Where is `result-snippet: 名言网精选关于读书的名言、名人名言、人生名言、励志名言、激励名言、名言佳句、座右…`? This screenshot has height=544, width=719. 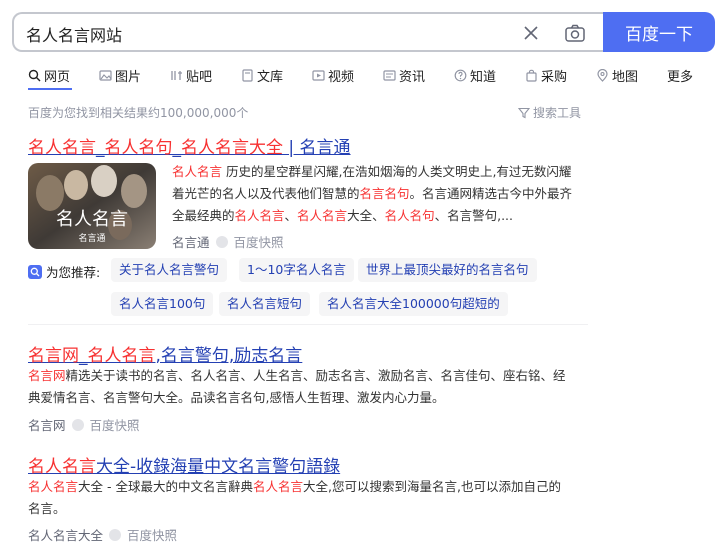
result-snippet: 名言网精选关于读书的名言、名人名言、人生名言、励志名言、激励名言、名言佳句、座右… is located at coordinates (313, 387).